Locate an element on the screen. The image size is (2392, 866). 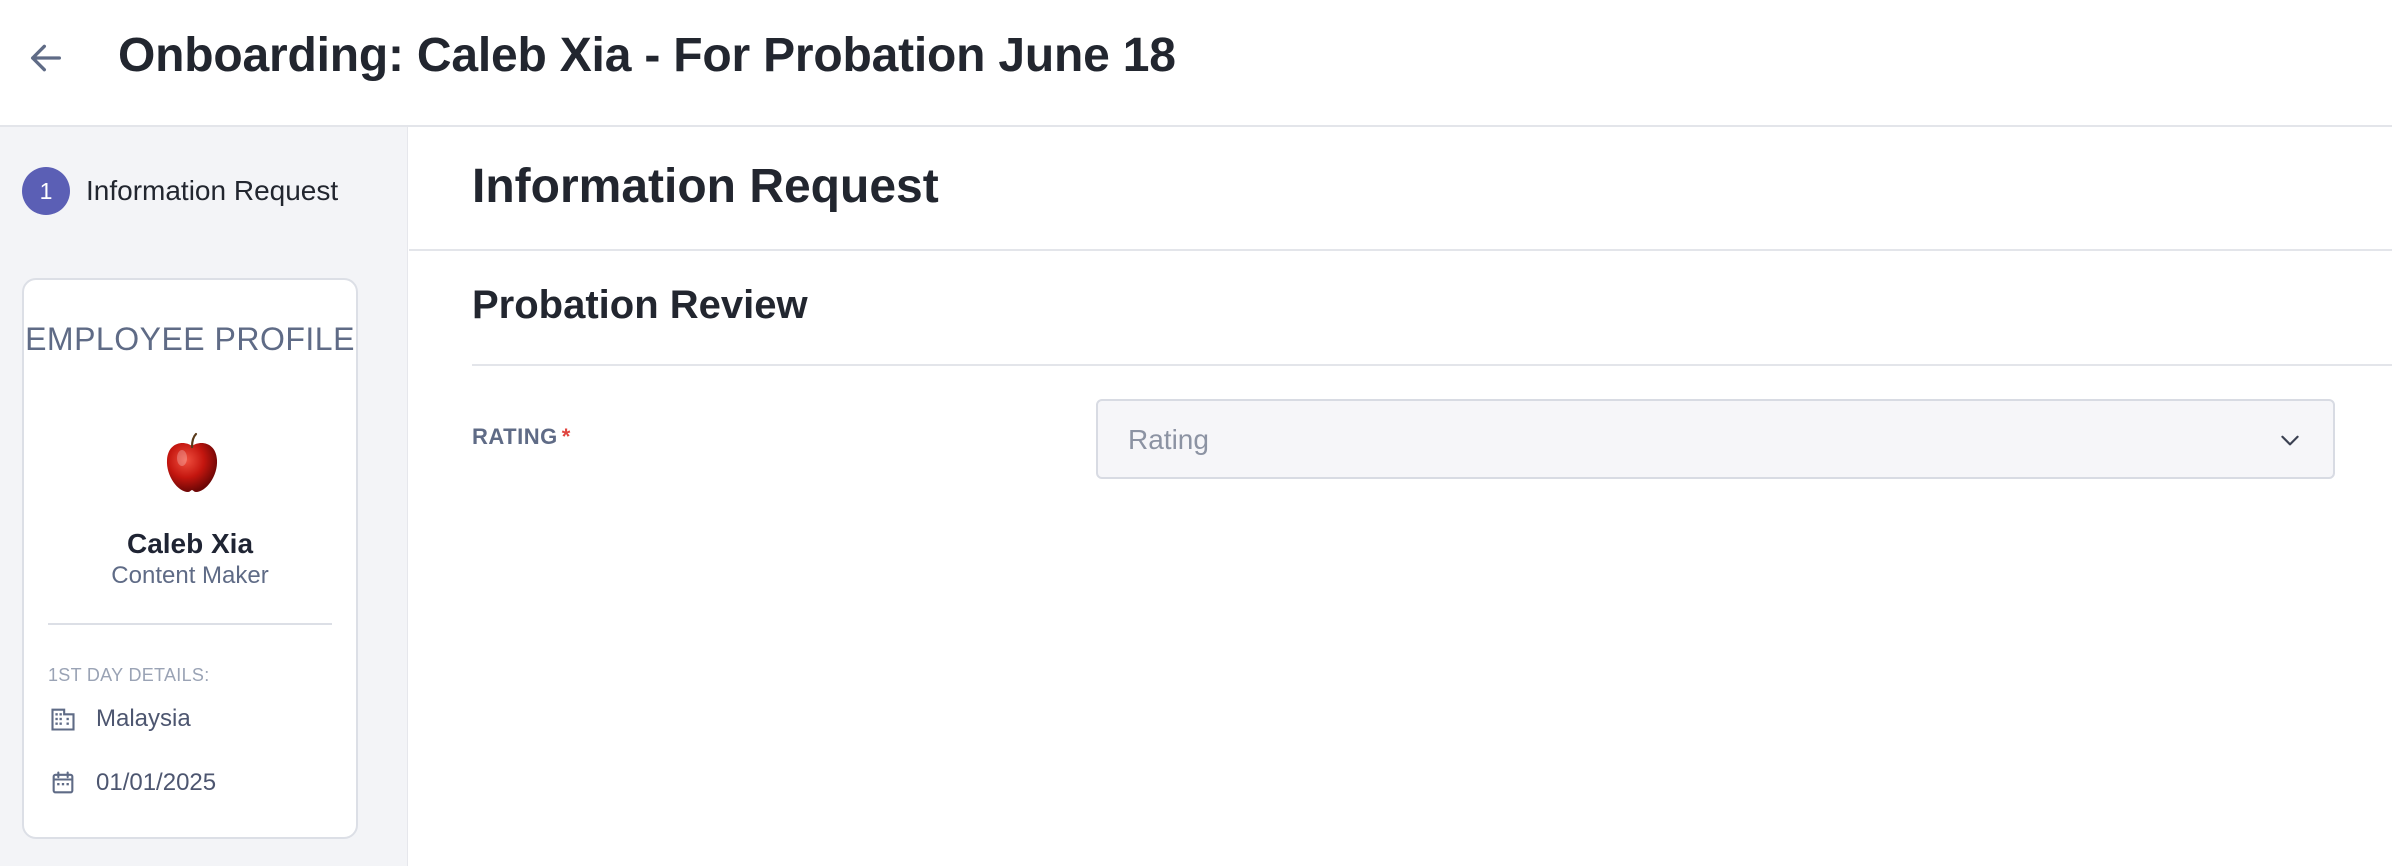
detail-location: Malaysia is located at coordinates (119, 719).